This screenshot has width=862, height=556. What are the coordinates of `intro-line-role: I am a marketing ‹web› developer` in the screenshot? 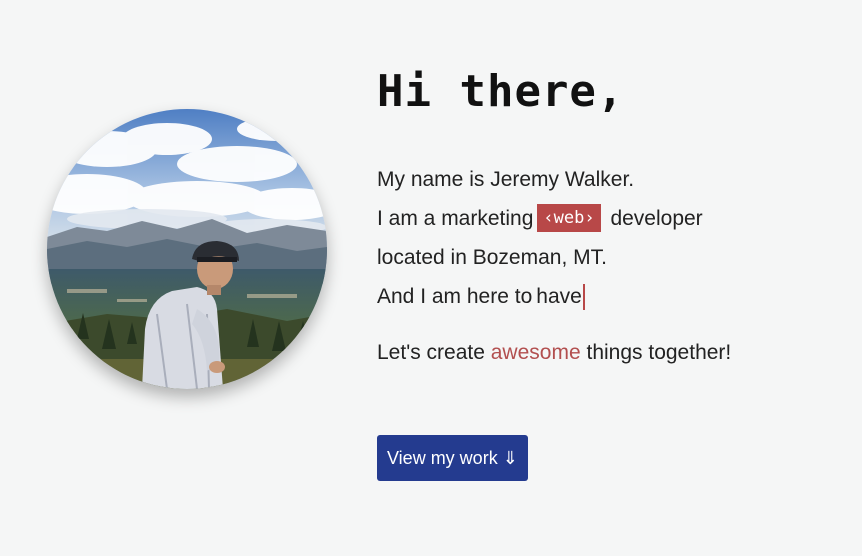 It's located at (612, 218).